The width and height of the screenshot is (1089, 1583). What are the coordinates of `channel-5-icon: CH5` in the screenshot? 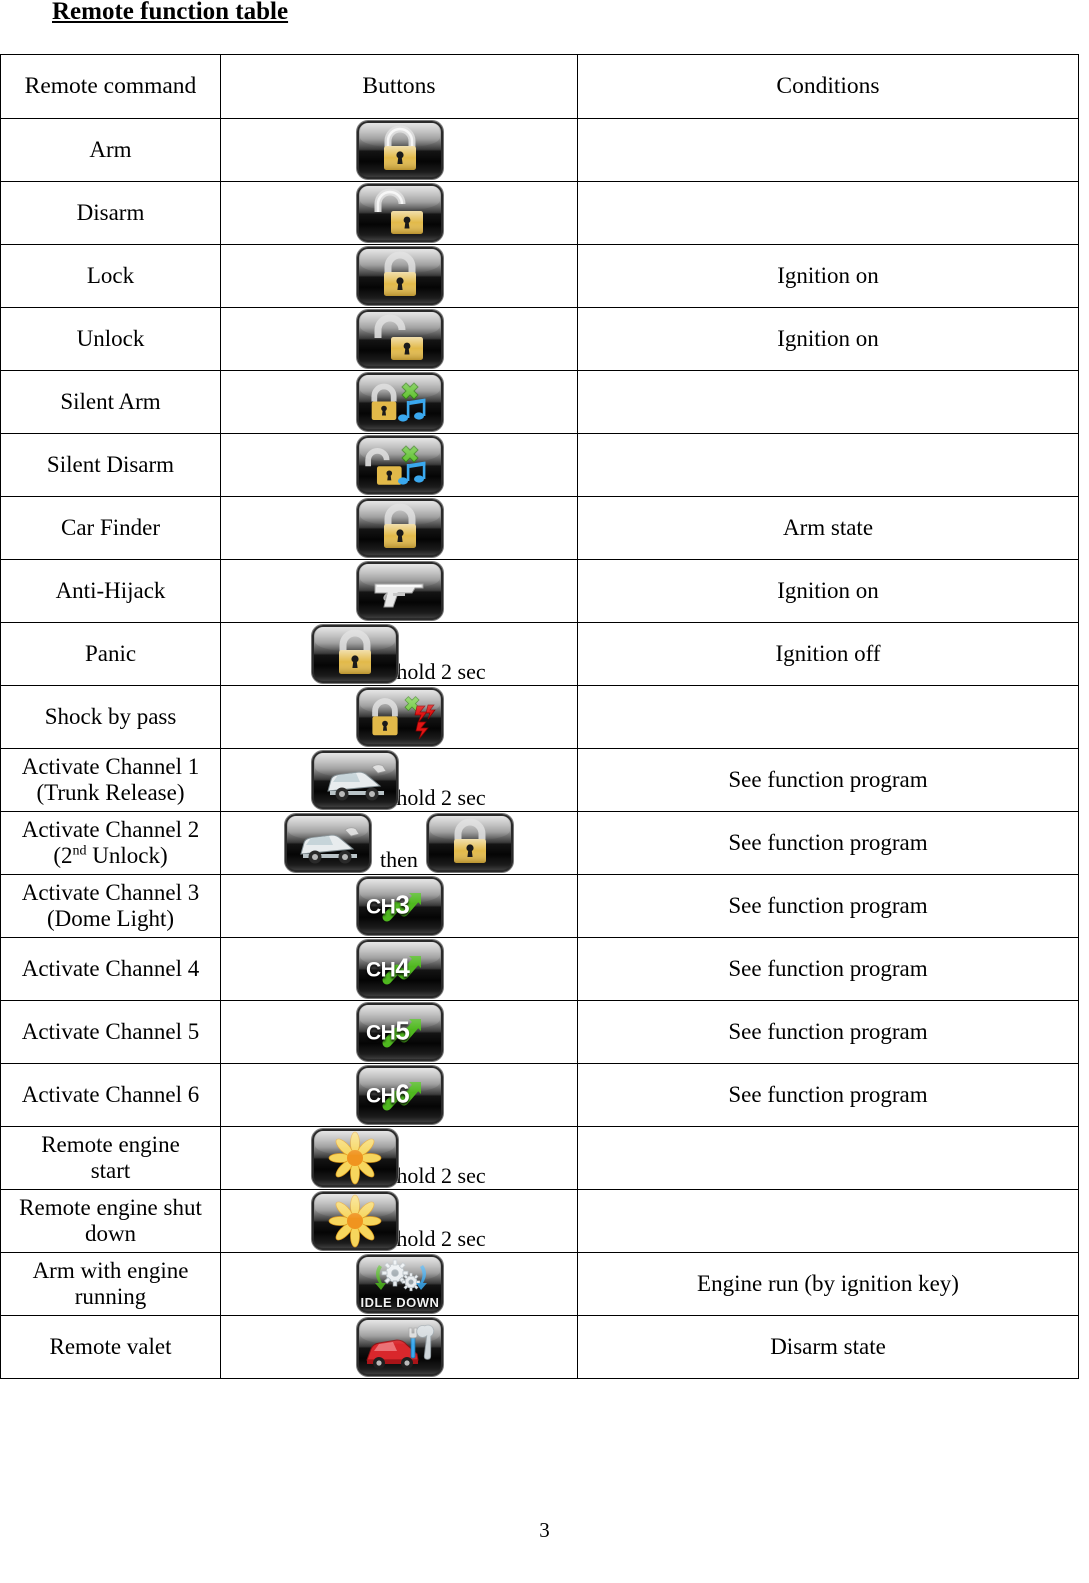 It's located at (400, 1032).